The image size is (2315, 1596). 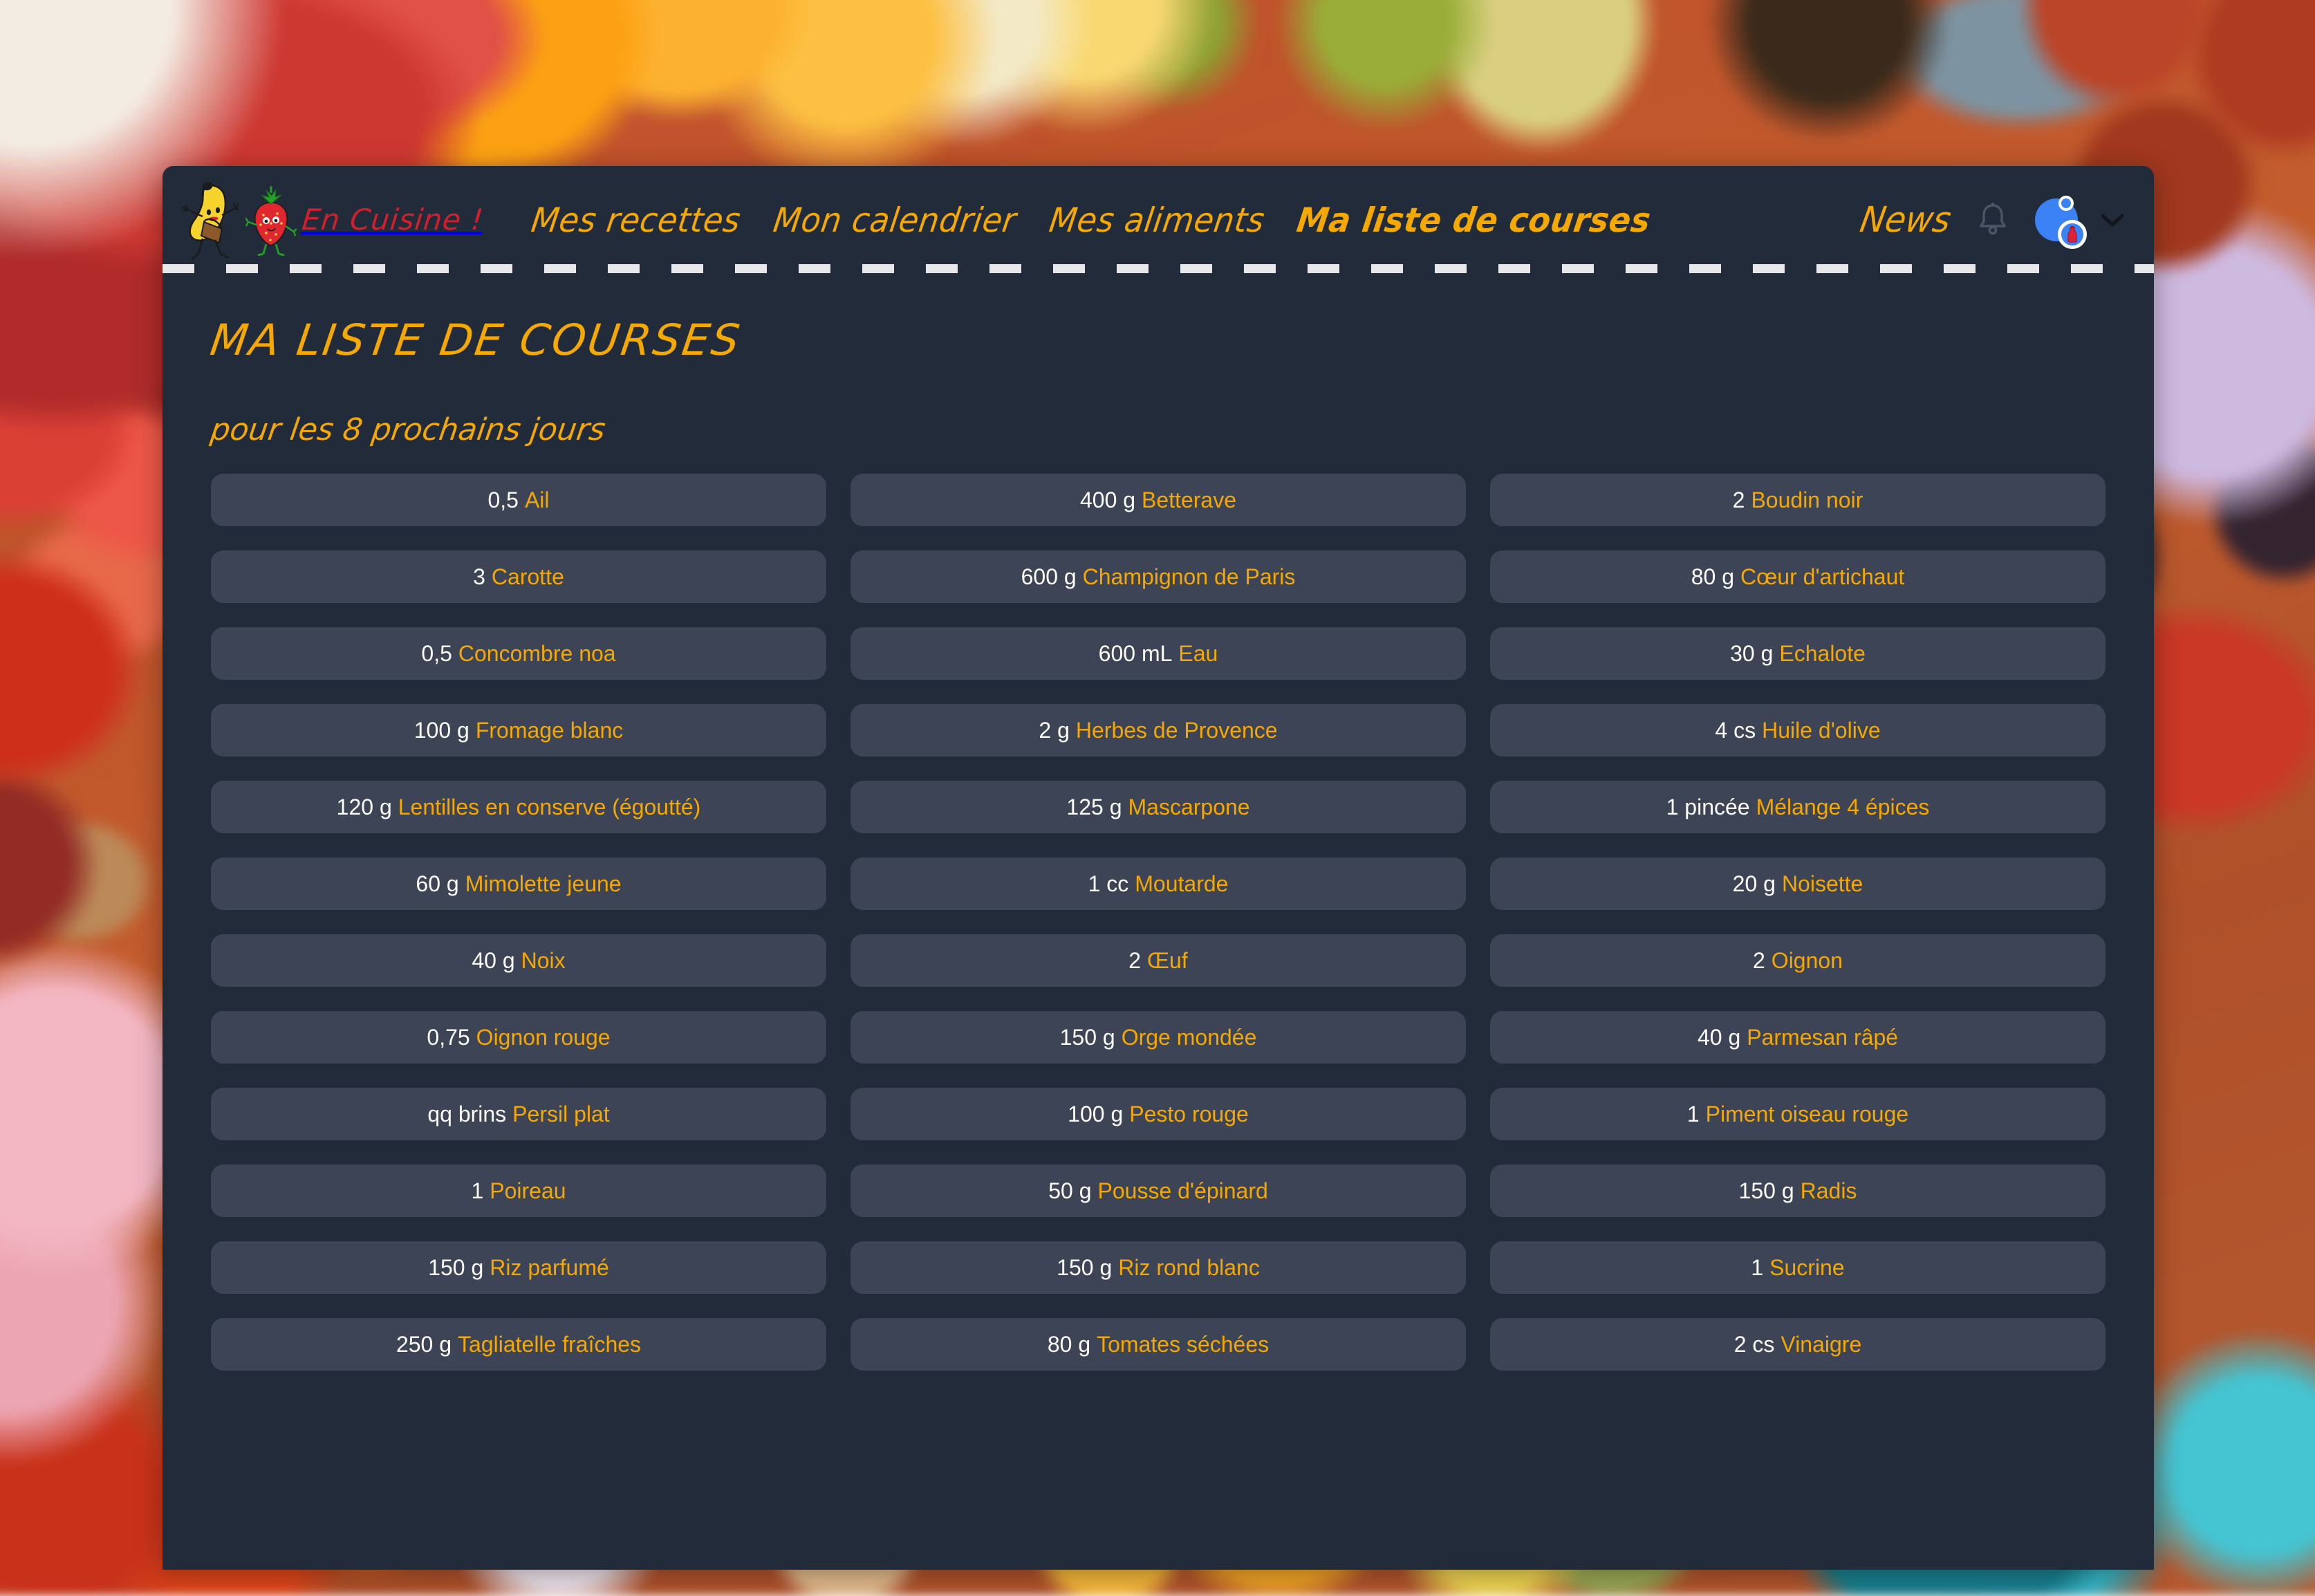 What do you see at coordinates (1158, 500) in the screenshot?
I see `grocery-list-item: 400 g Betterave` at bounding box center [1158, 500].